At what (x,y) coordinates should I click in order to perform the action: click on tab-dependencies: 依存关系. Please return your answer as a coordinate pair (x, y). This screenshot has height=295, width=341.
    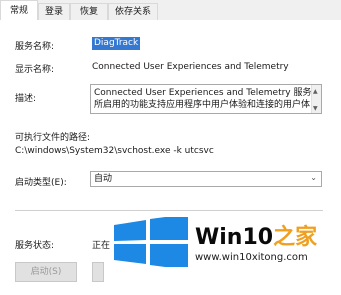
    Looking at the image, I should click on (133, 11).